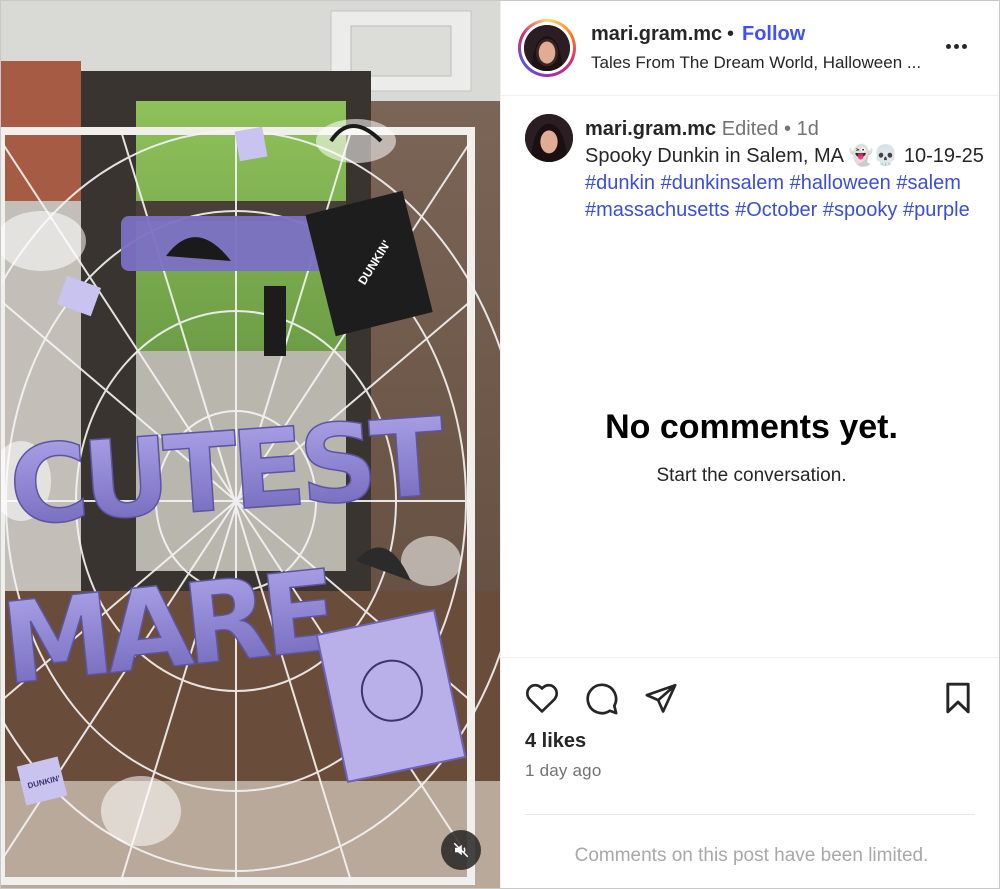  I want to click on comments-limited-notice: Comments on this post have been limited., so click(751, 855).